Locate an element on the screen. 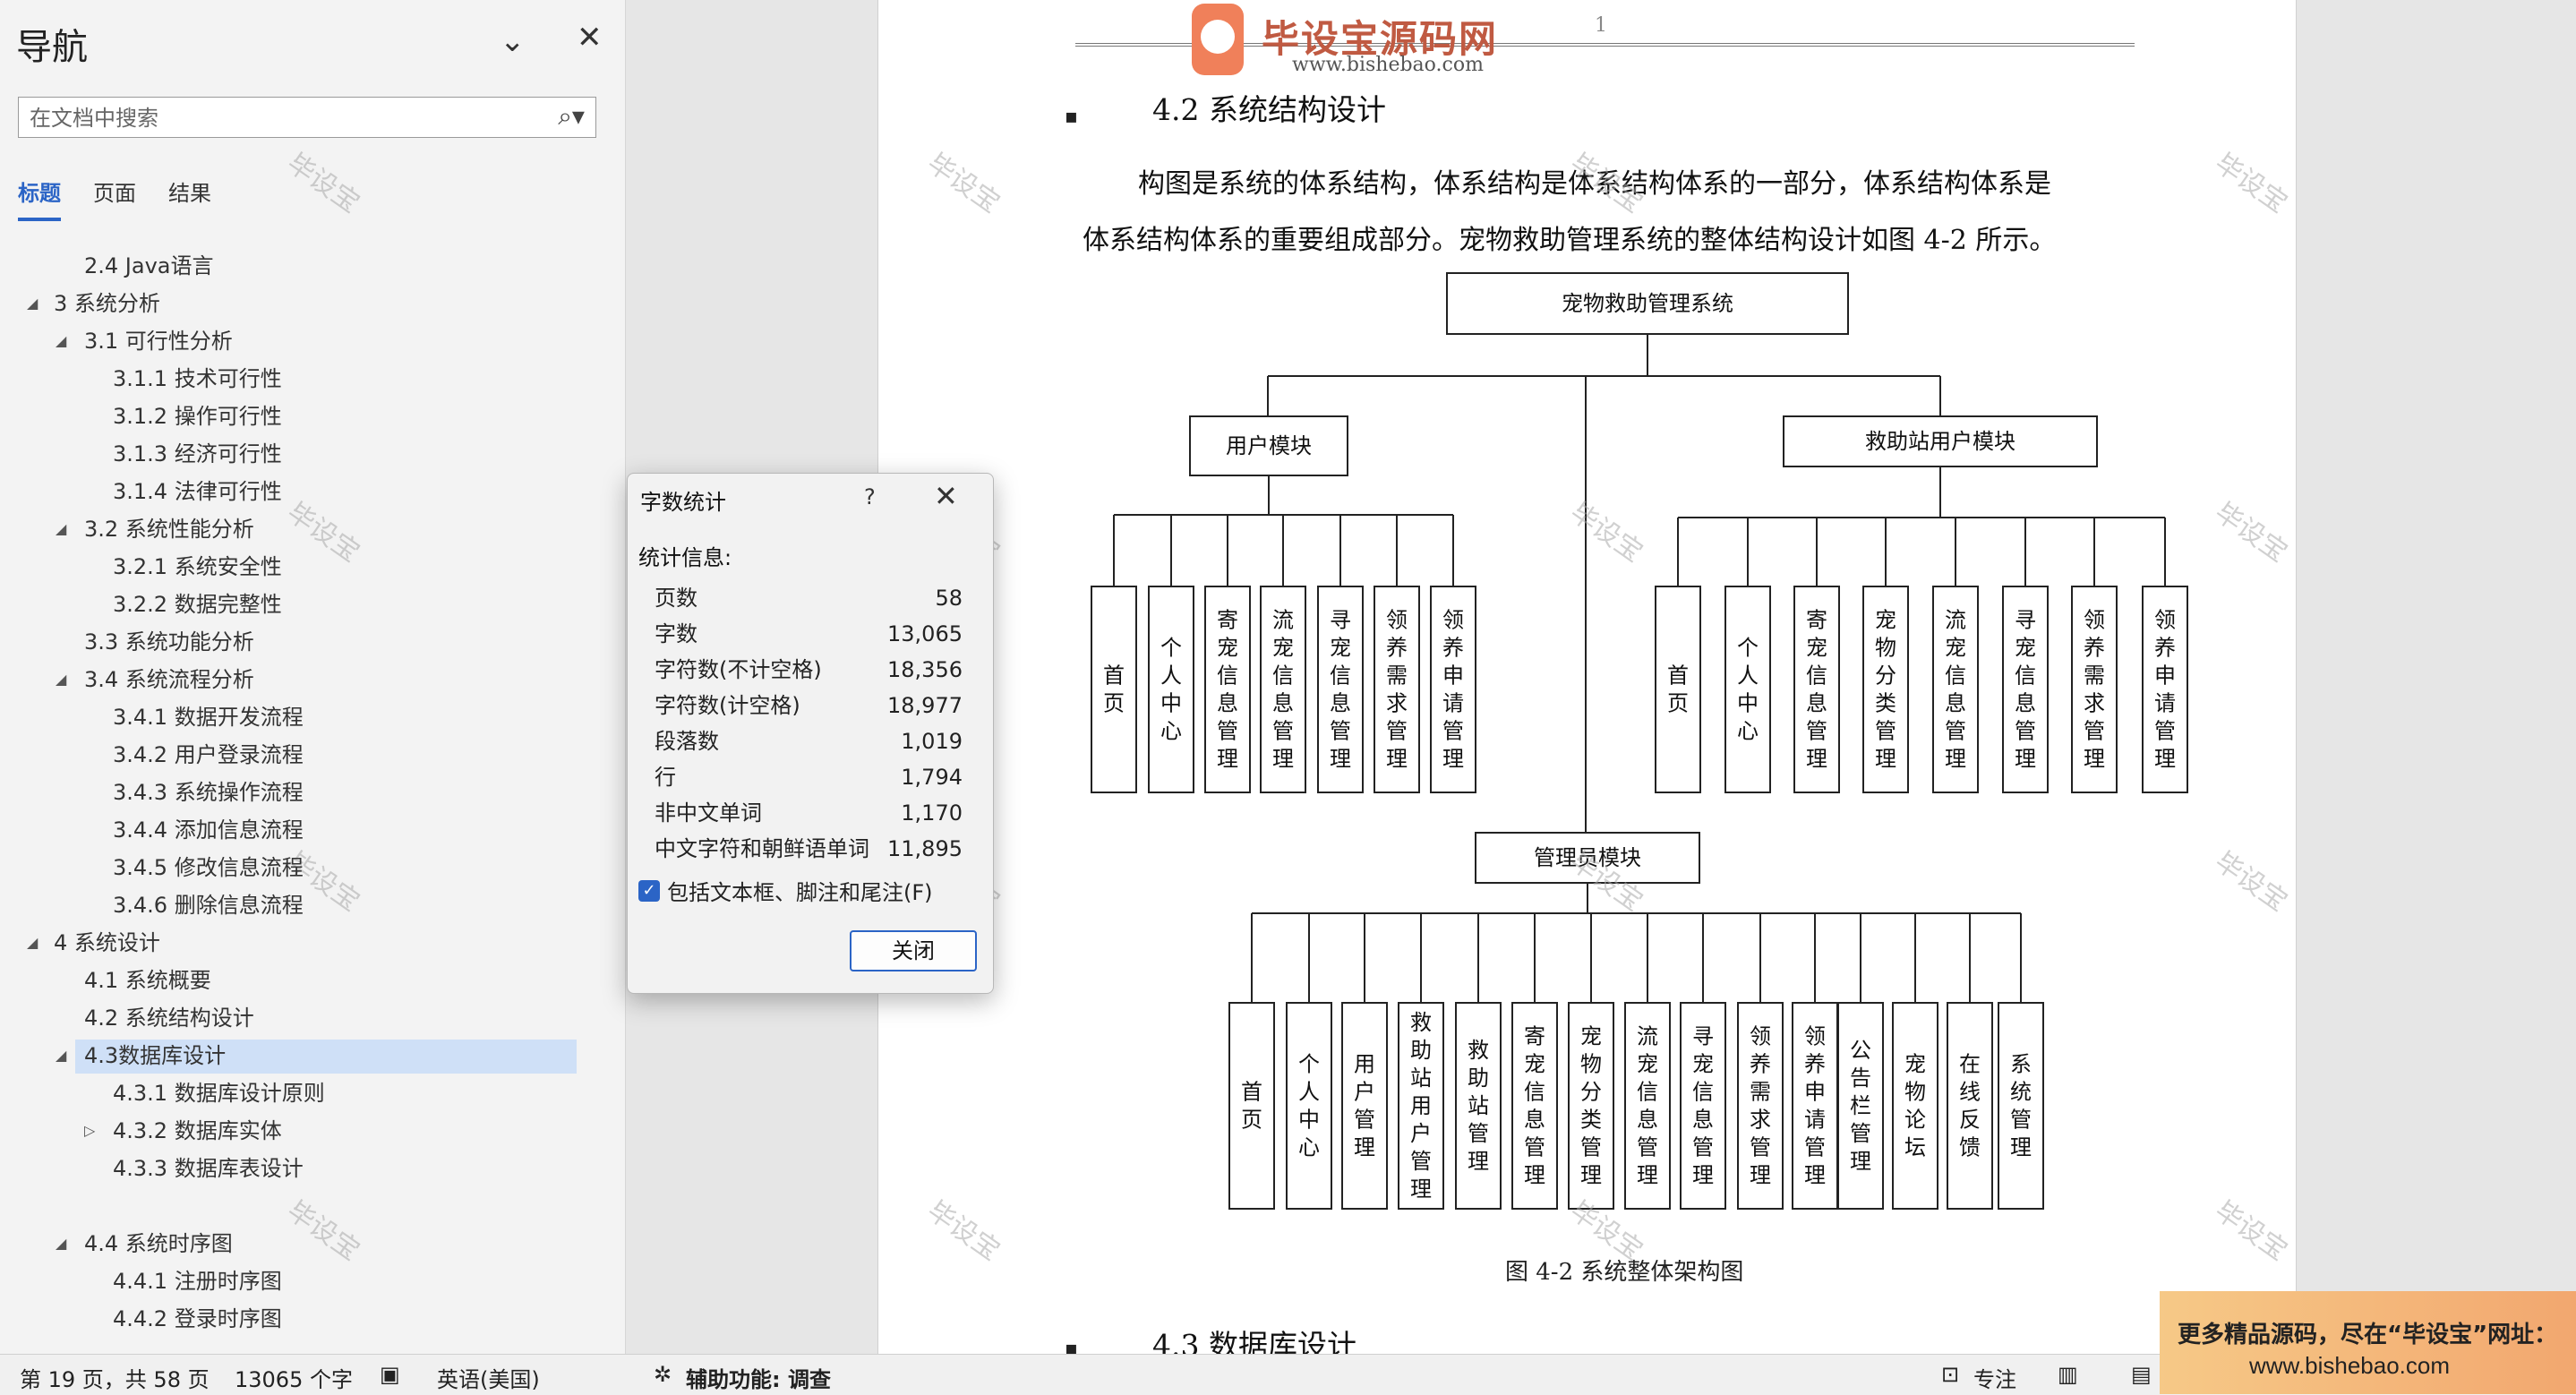 The width and height of the screenshot is (2576, 1395). nav-heading-item: 3.1.3 经济可行性 is located at coordinates (304, 454).